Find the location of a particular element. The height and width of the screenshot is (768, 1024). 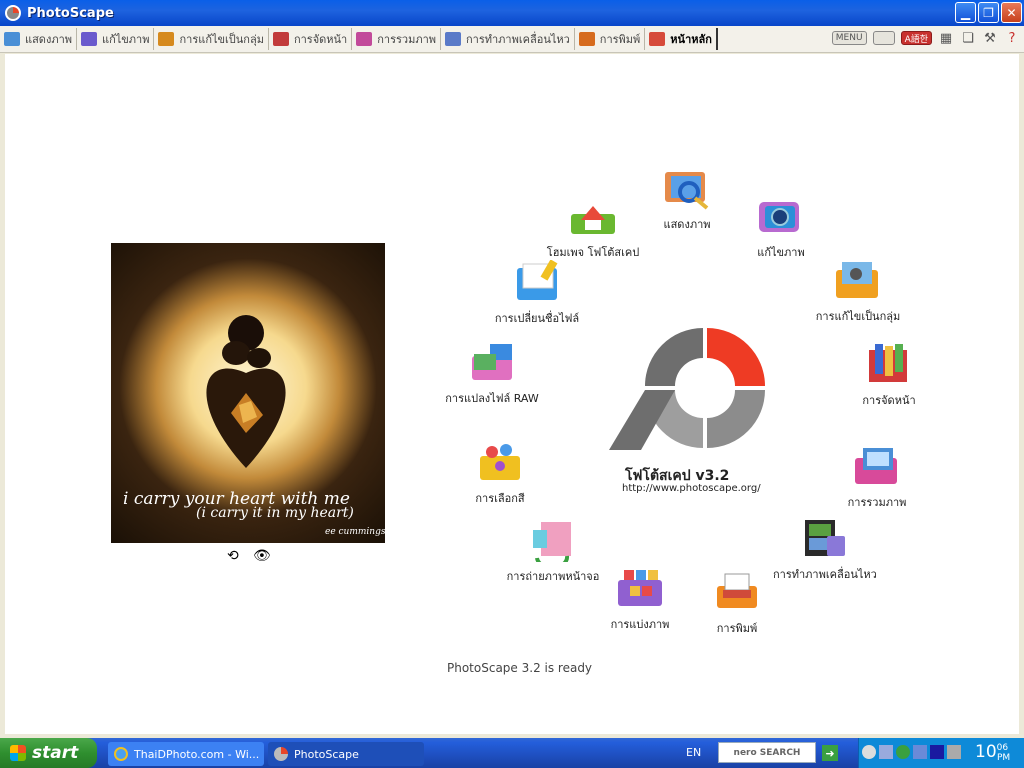

menu-label: การเปลี่ยนชื่อไฟล์ is located at coordinates (537, 318).